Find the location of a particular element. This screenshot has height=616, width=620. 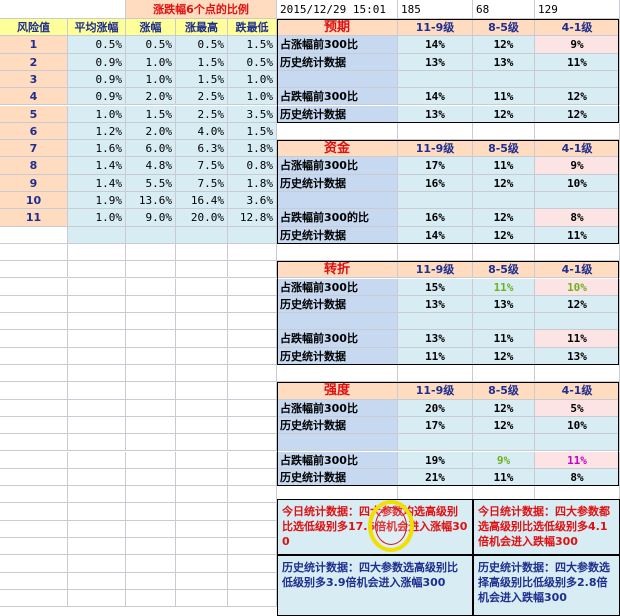

risk-value-cell: 11 is located at coordinates (34, 218).